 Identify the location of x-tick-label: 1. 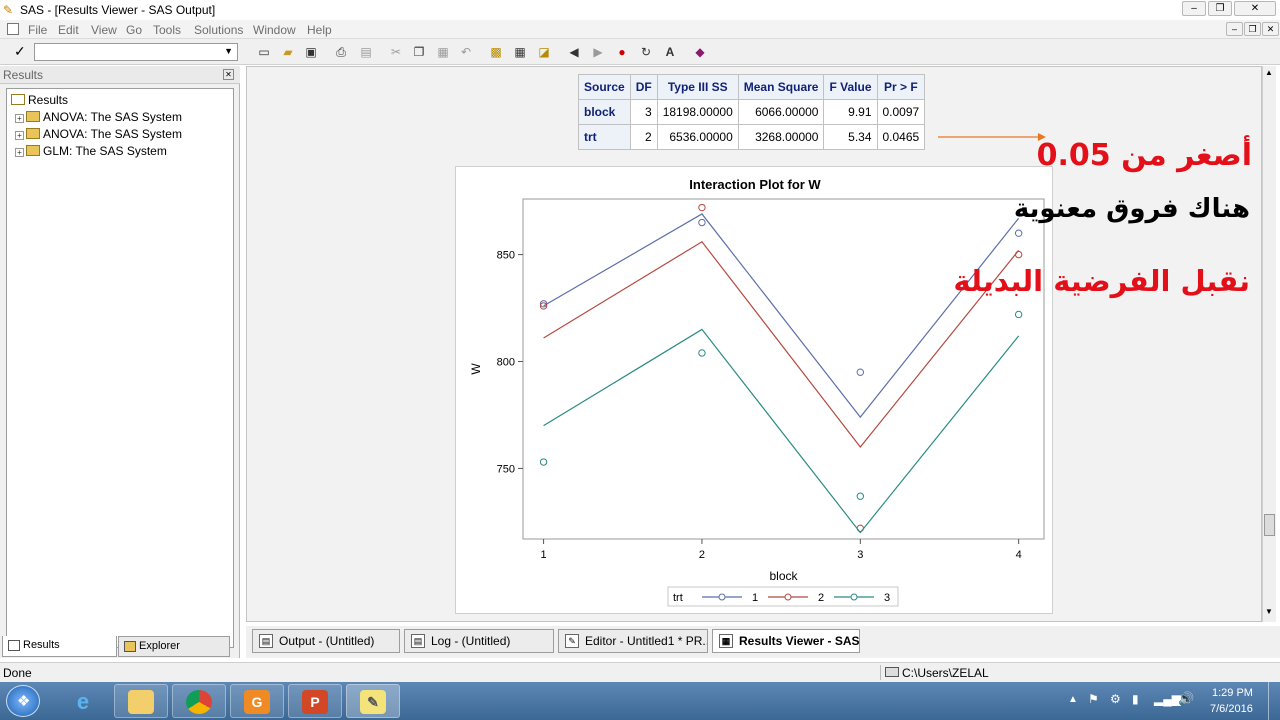
(544, 555).